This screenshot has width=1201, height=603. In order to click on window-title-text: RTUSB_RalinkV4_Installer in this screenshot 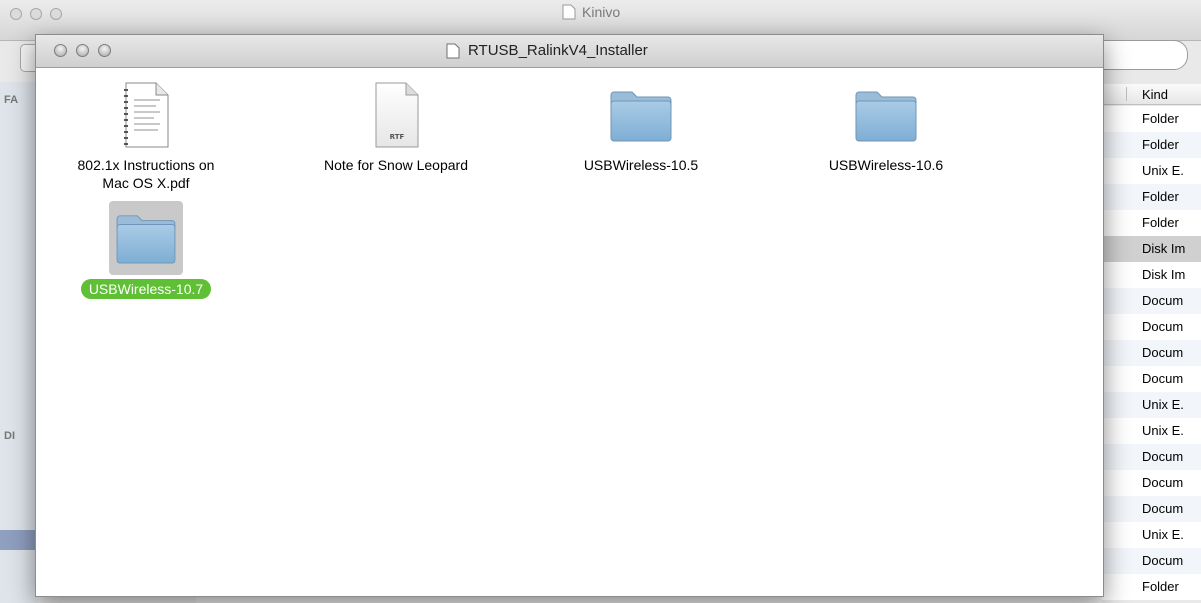, I will do `click(558, 50)`.